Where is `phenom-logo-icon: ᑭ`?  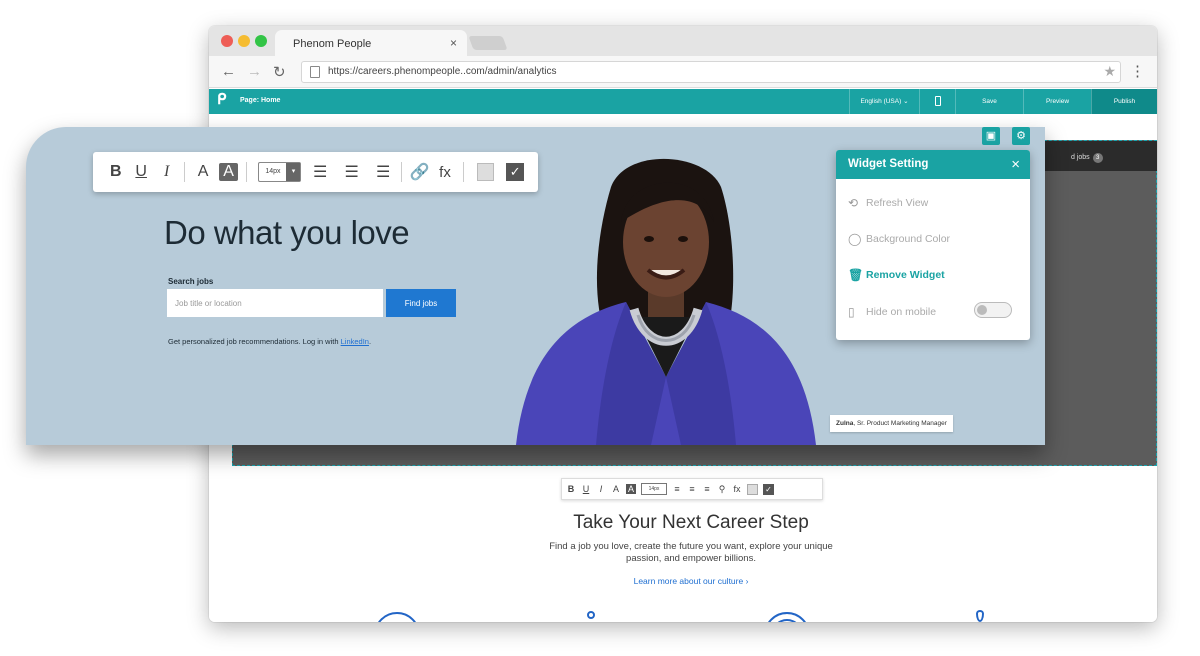 phenom-logo-icon: ᑭ is located at coordinates (222, 99).